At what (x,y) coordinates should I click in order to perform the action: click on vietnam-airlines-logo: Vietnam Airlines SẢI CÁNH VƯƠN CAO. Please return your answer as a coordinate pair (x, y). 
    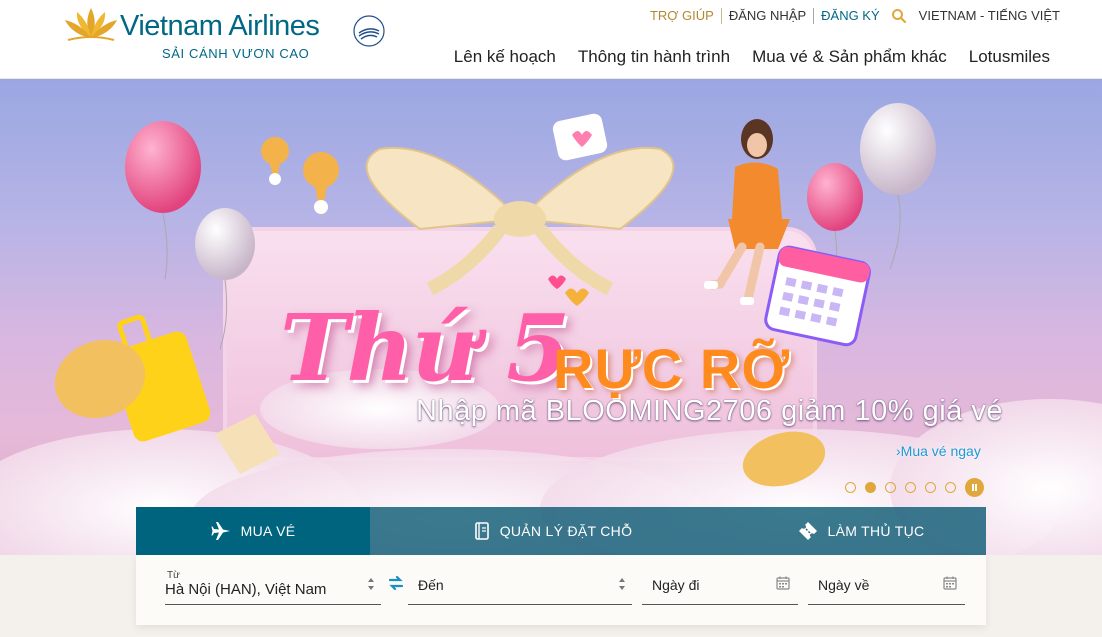
    Looking at the image, I should click on (224, 34).